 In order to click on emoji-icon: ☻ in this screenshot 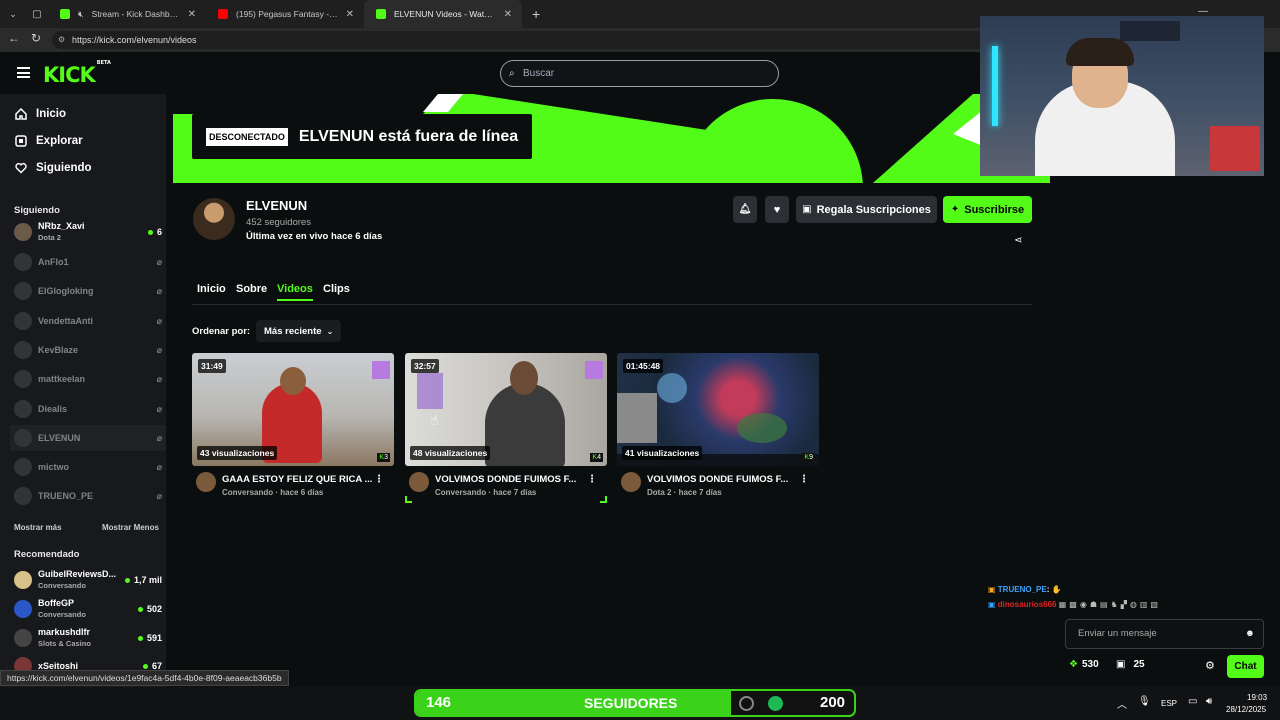, I will do `click(1250, 634)`.